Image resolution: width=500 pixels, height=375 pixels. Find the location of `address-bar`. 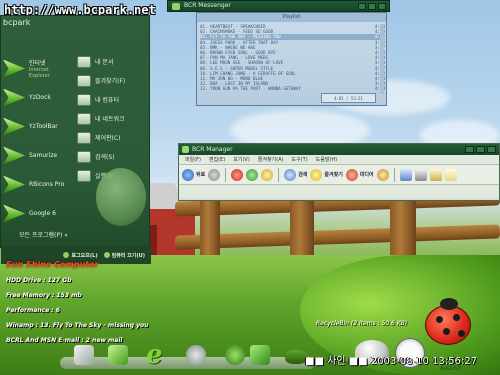

address-bar is located at coordinates (339, 191).